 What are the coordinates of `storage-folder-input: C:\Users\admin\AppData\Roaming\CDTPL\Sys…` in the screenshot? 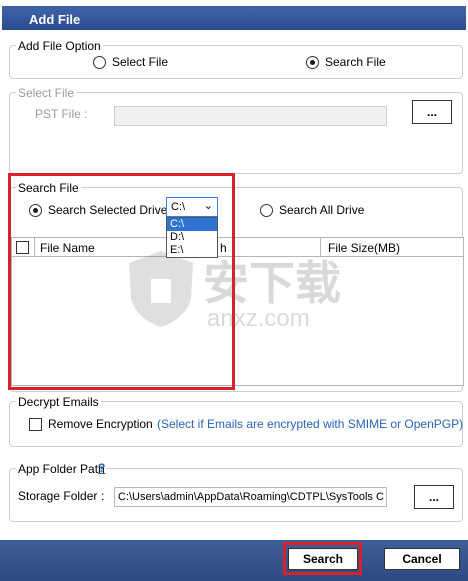 It's located at (250, 497).